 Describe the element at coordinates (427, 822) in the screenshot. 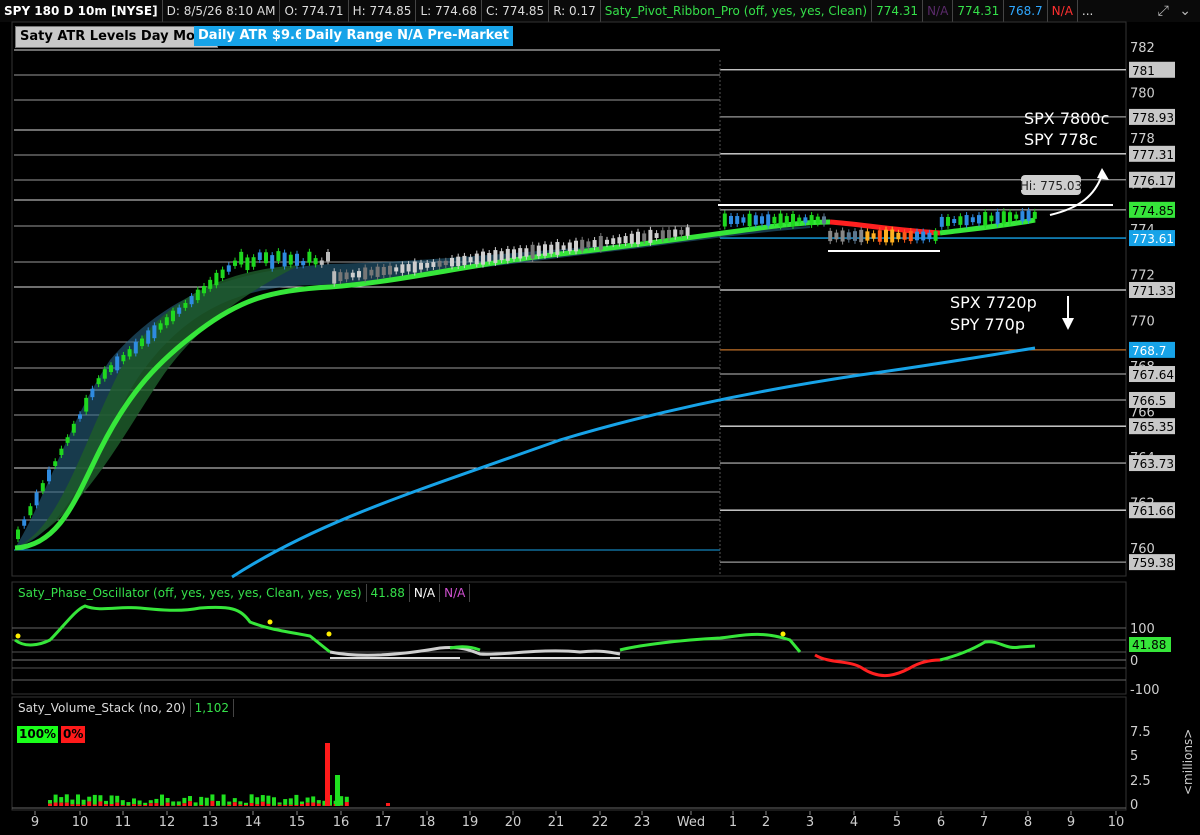

I see `x-tick-label: 18` at that location.